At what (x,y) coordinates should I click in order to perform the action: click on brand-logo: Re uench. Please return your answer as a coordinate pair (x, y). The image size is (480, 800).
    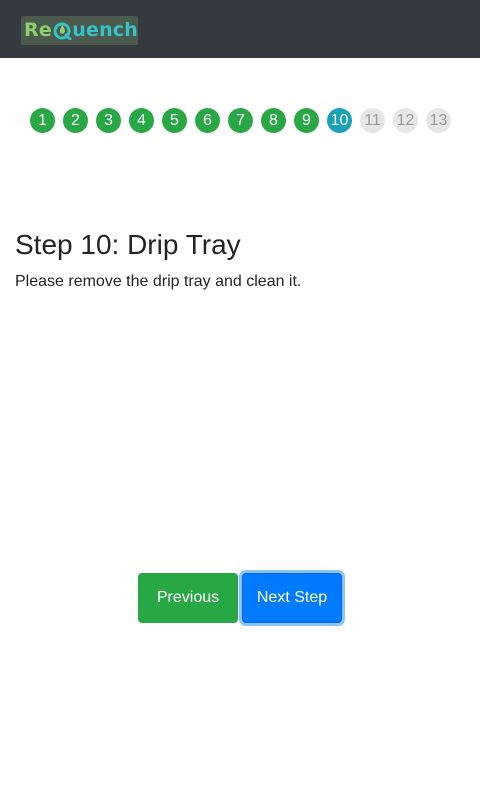
    Looking at the image, I should click on (79, 30).